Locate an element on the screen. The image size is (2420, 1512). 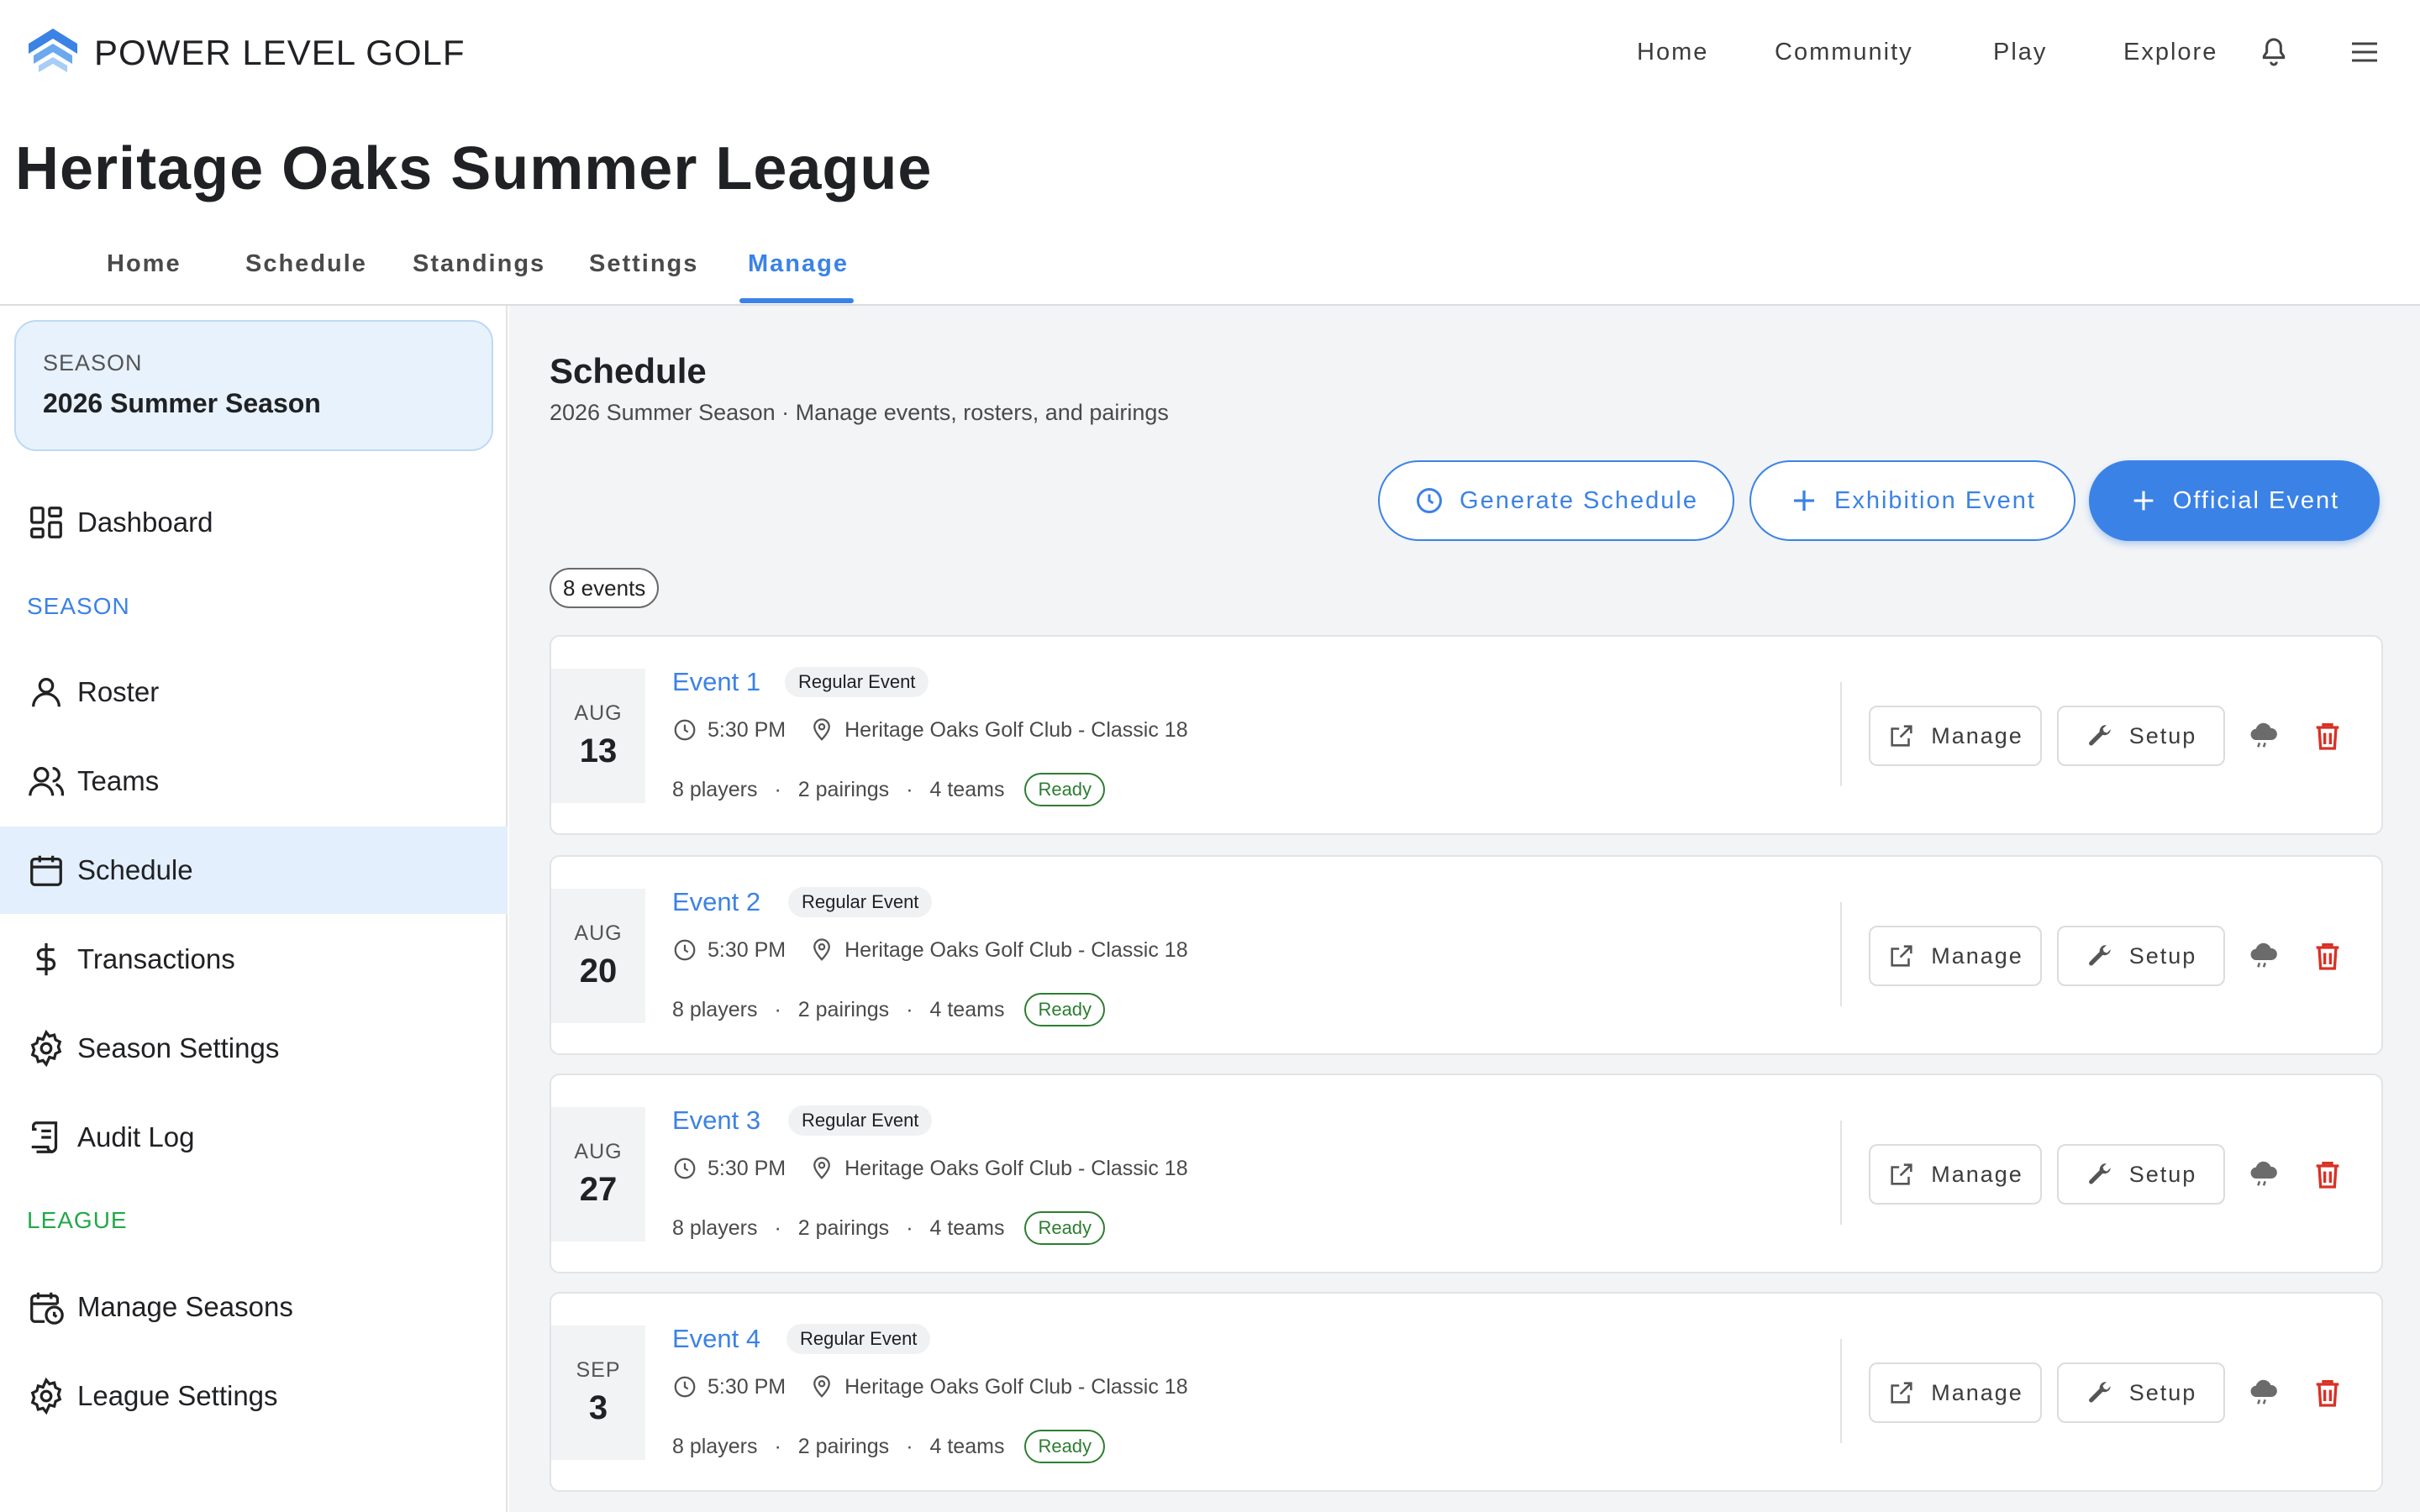
page-title: Heritage Oaks Summer League is located at coordinates (474, 168).